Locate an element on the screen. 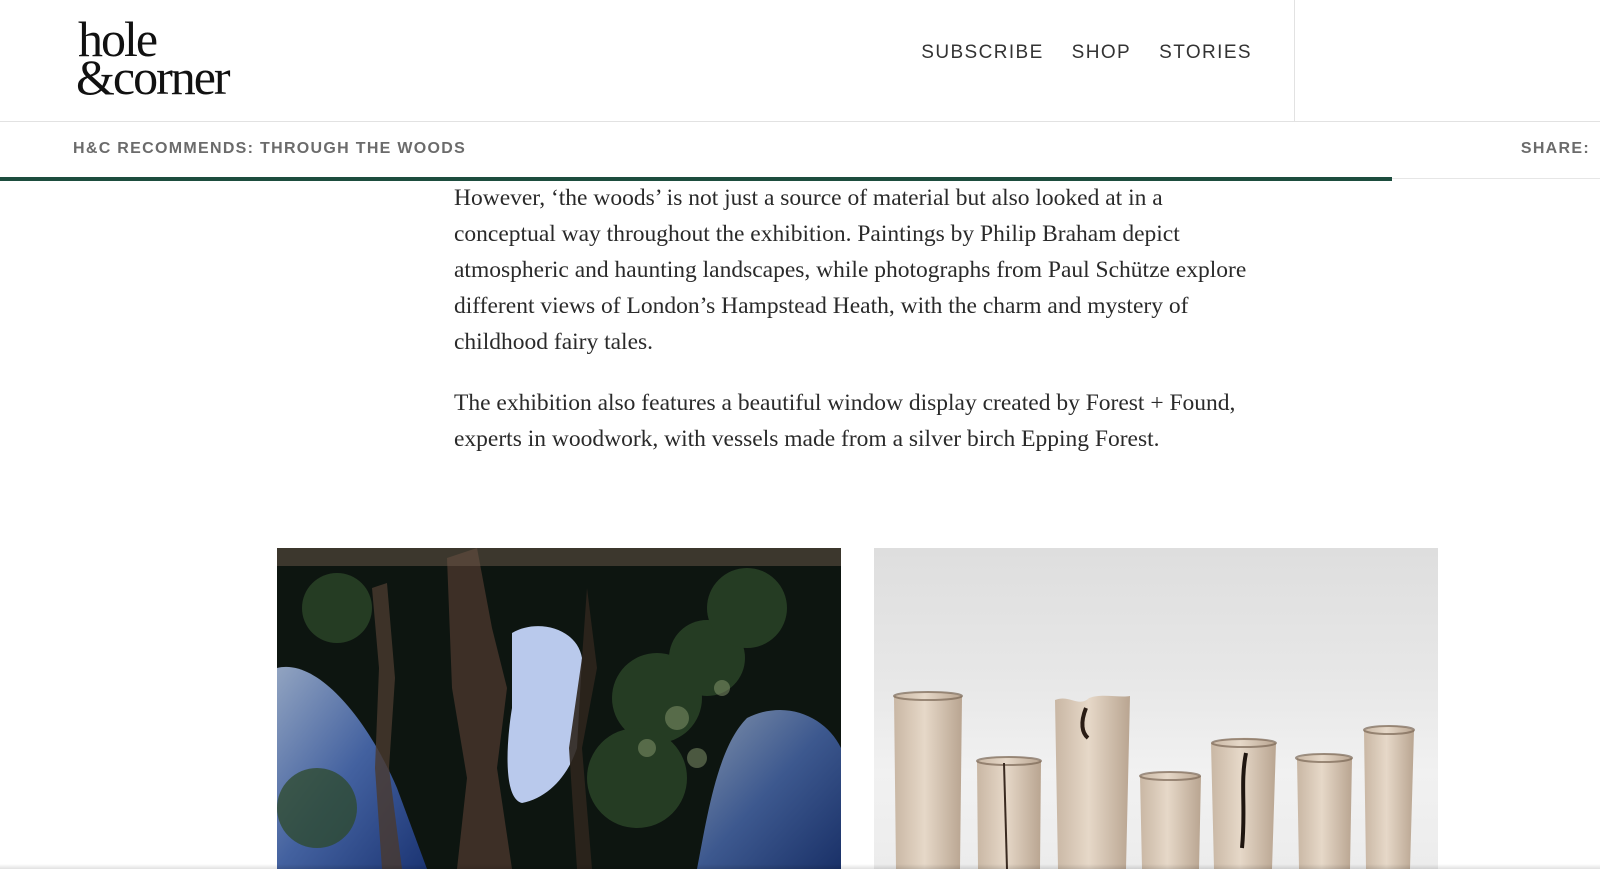  main-nav: SUBSCRIBE SHOP STORIES is located at coordinates (1086, 53).